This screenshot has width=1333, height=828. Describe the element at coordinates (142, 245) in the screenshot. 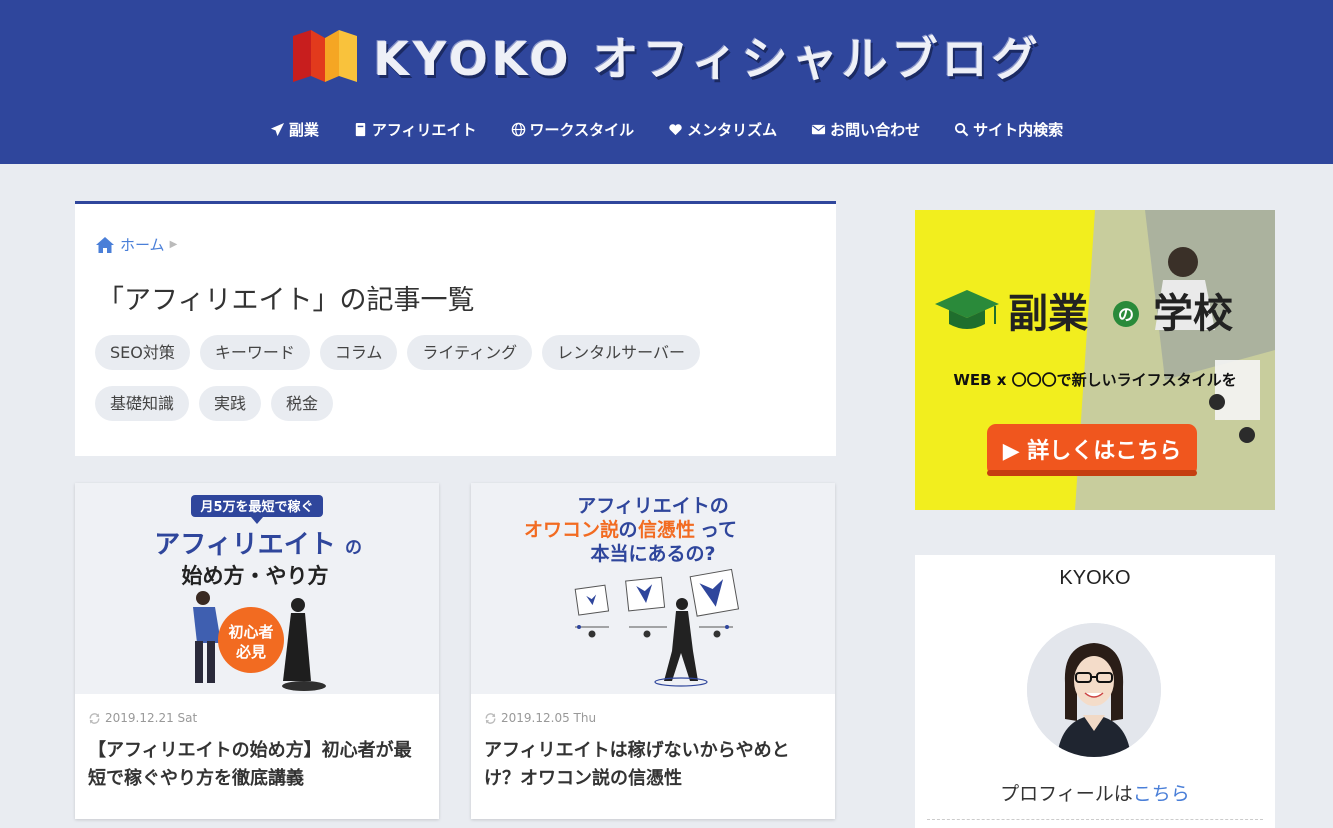

I see `breadcrumb-home-label: ホーム` at that location.